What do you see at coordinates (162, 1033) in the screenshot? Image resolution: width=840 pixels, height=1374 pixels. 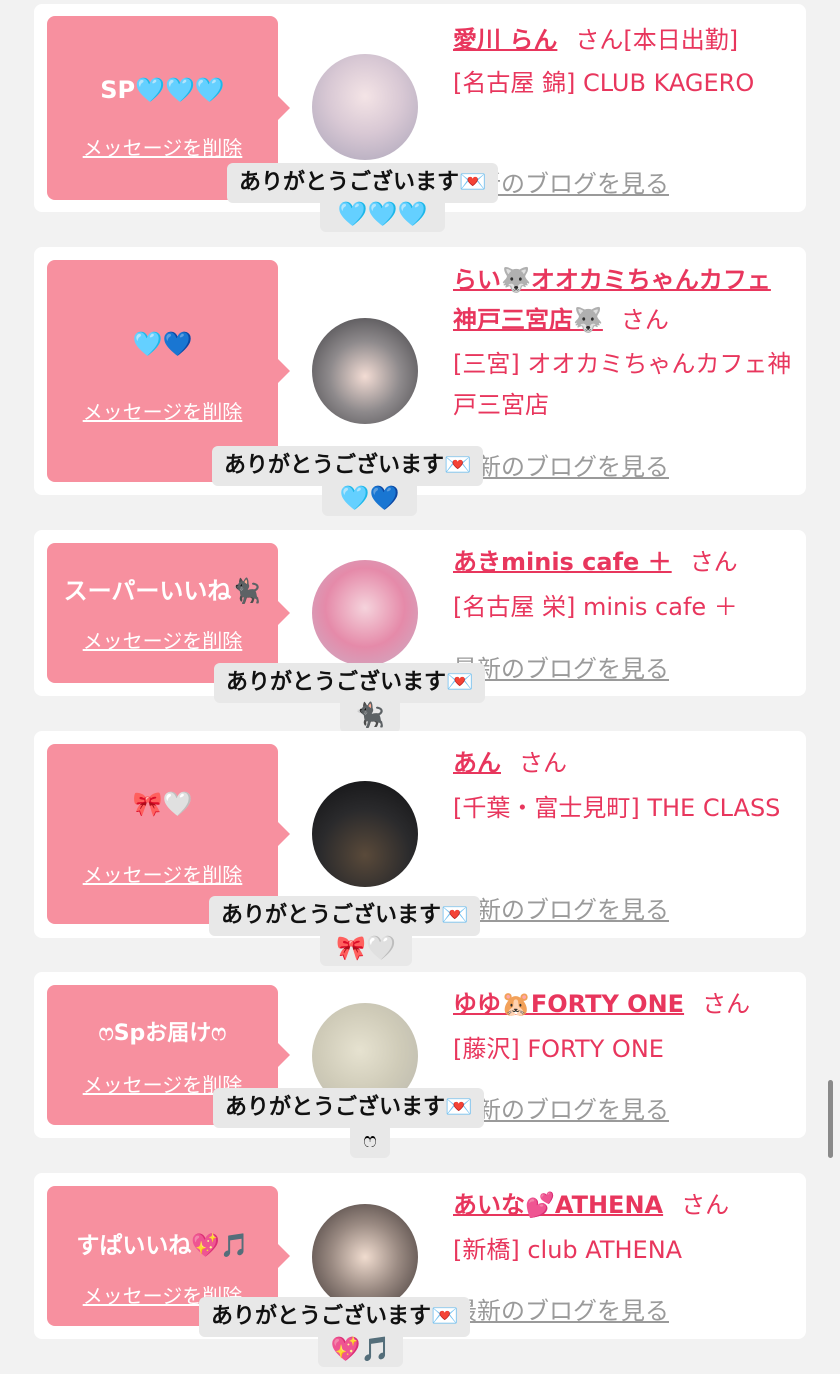 I see `message-text: ෆSpお届けෆ` at bounding box center [162, 1033].